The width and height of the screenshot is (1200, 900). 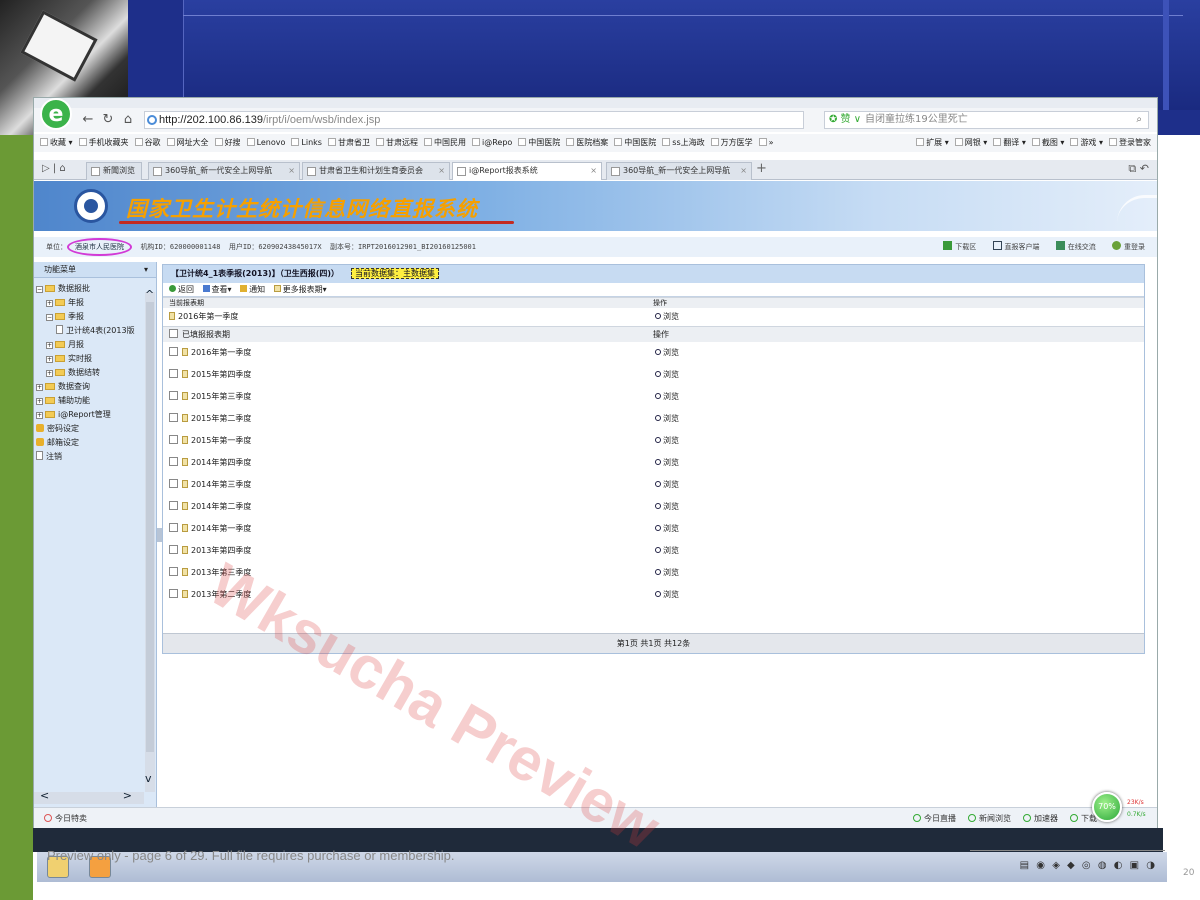 I want to click on tree-item: + 数据结转, so click(x=89, y=373).